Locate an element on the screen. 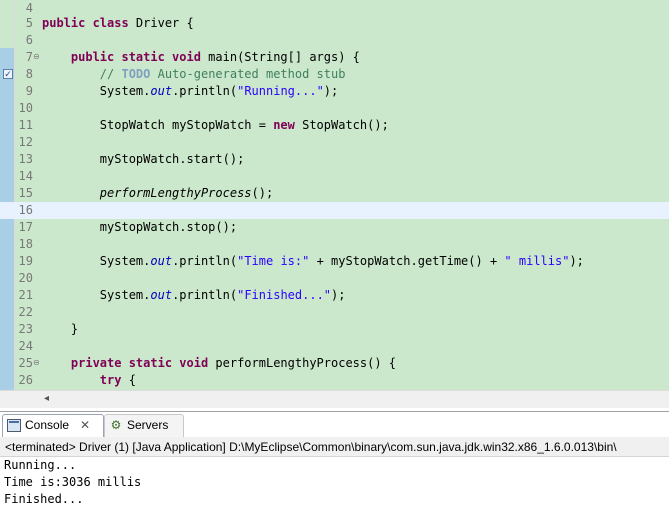 The height and width of the screenshot is (517, 669). line-number: 26 is located at coordinates (25, 380).